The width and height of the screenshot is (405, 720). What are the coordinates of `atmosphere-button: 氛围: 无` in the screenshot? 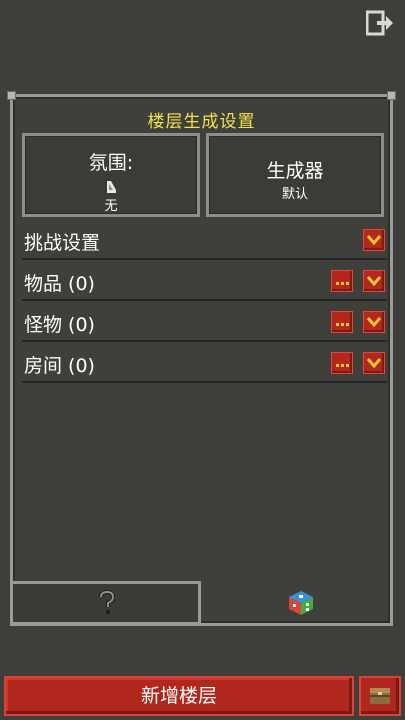 It's located at (111, 175).